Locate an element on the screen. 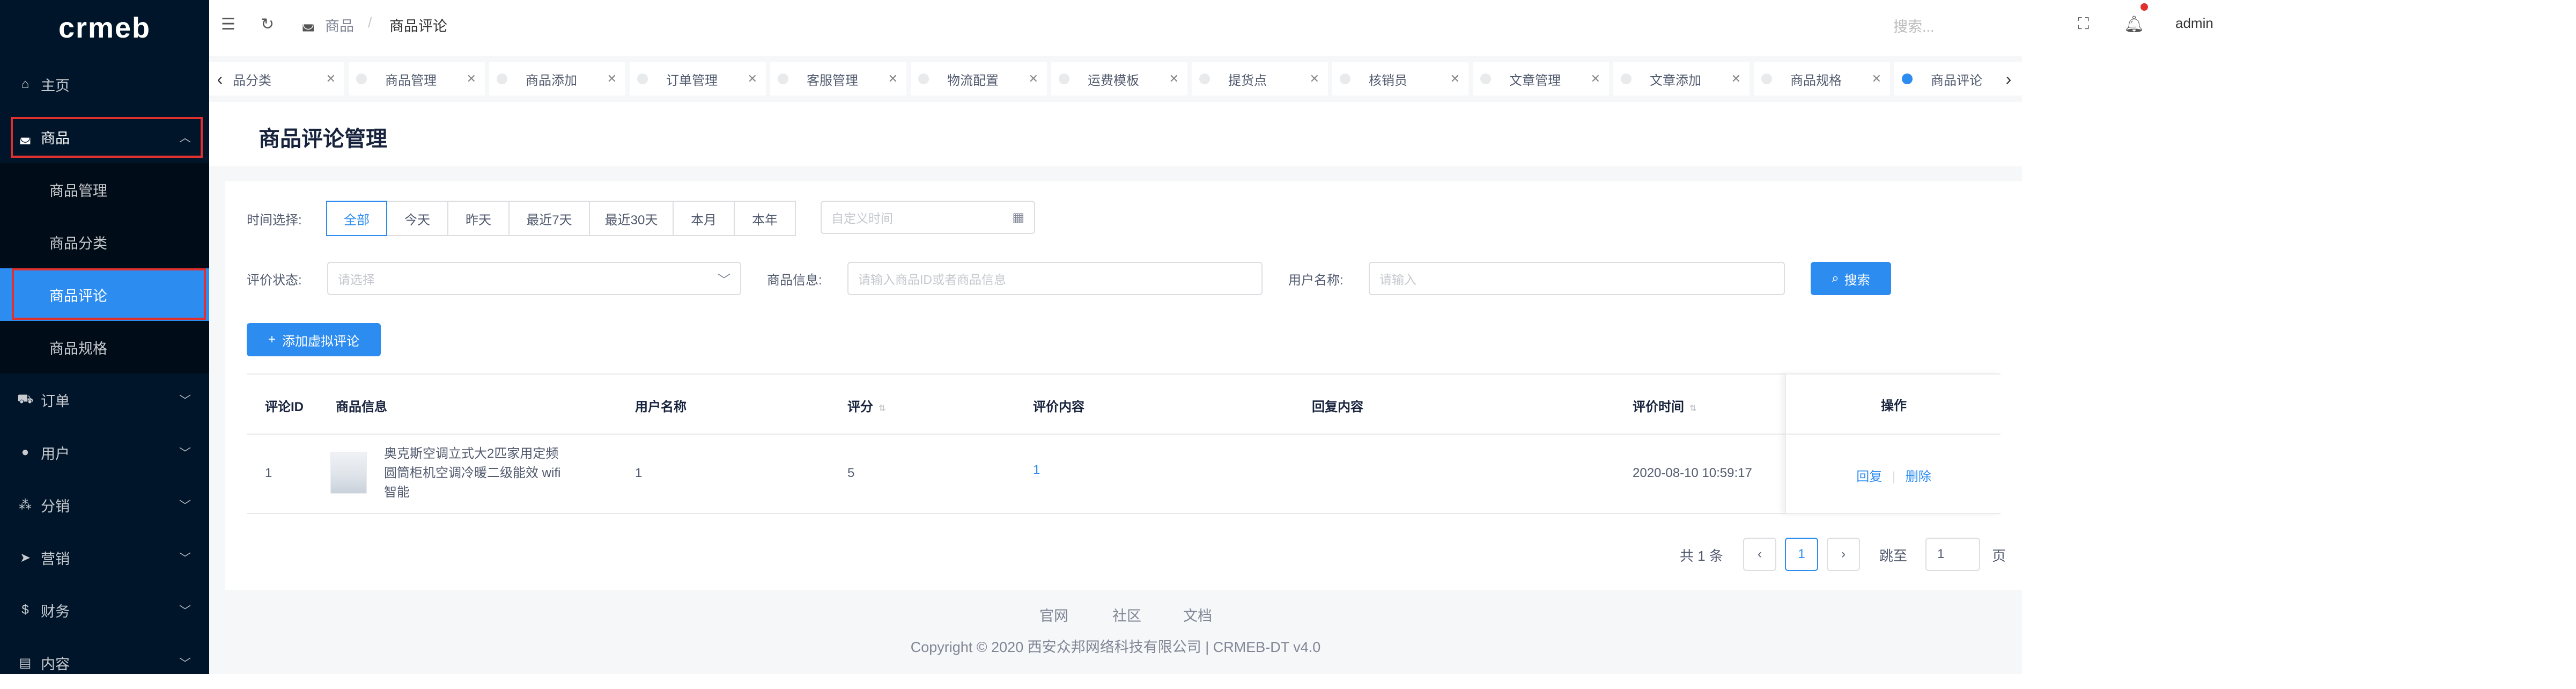  status-select: 请选择 ﹀ is located at coordinates (534, 278).